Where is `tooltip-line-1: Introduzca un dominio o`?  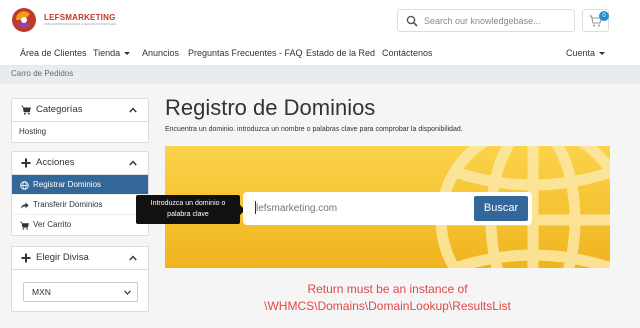
tooltip-line-1: Introduzca un dominio o is located at coordinates (188, 203).